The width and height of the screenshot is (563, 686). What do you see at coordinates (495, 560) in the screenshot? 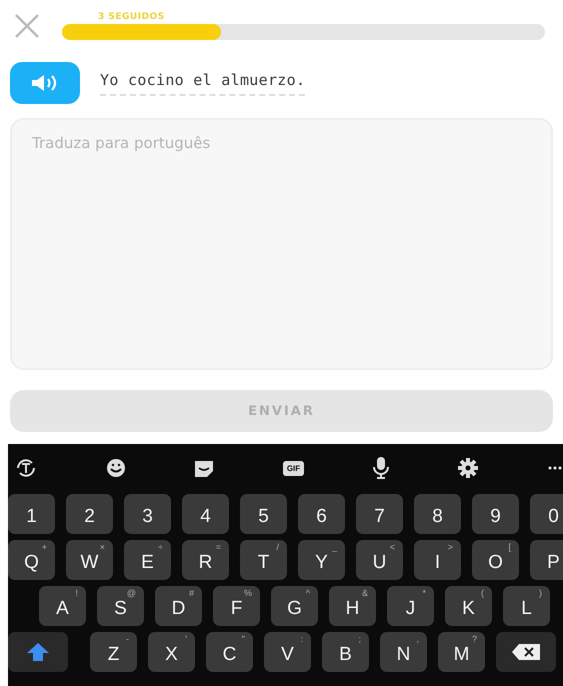
I see `keyboard-key: O [` at bounding box center [495, 560].